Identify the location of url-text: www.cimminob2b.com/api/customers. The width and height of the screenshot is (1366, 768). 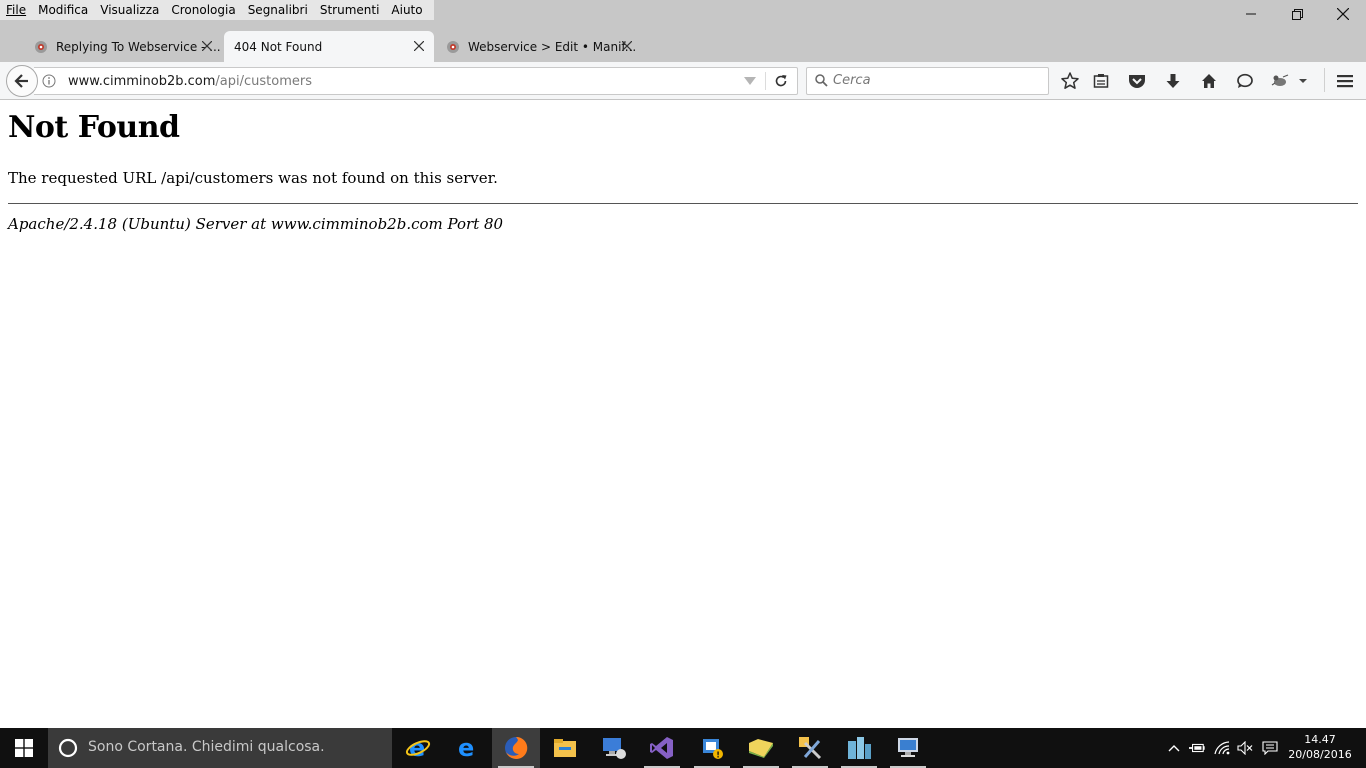
(190, 81).